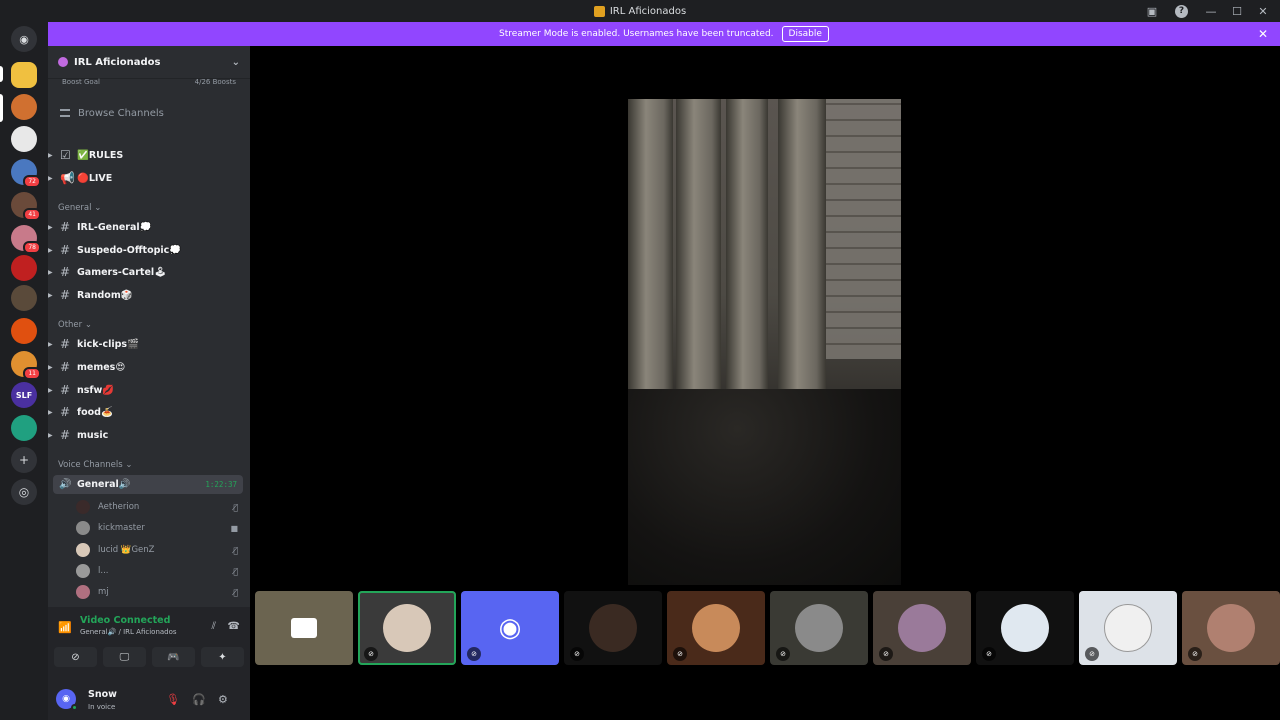  Describe the element at coordinates (215, 82) in the screenshot. I see `boost-goal-count: 4/26 Boosts` at that location.